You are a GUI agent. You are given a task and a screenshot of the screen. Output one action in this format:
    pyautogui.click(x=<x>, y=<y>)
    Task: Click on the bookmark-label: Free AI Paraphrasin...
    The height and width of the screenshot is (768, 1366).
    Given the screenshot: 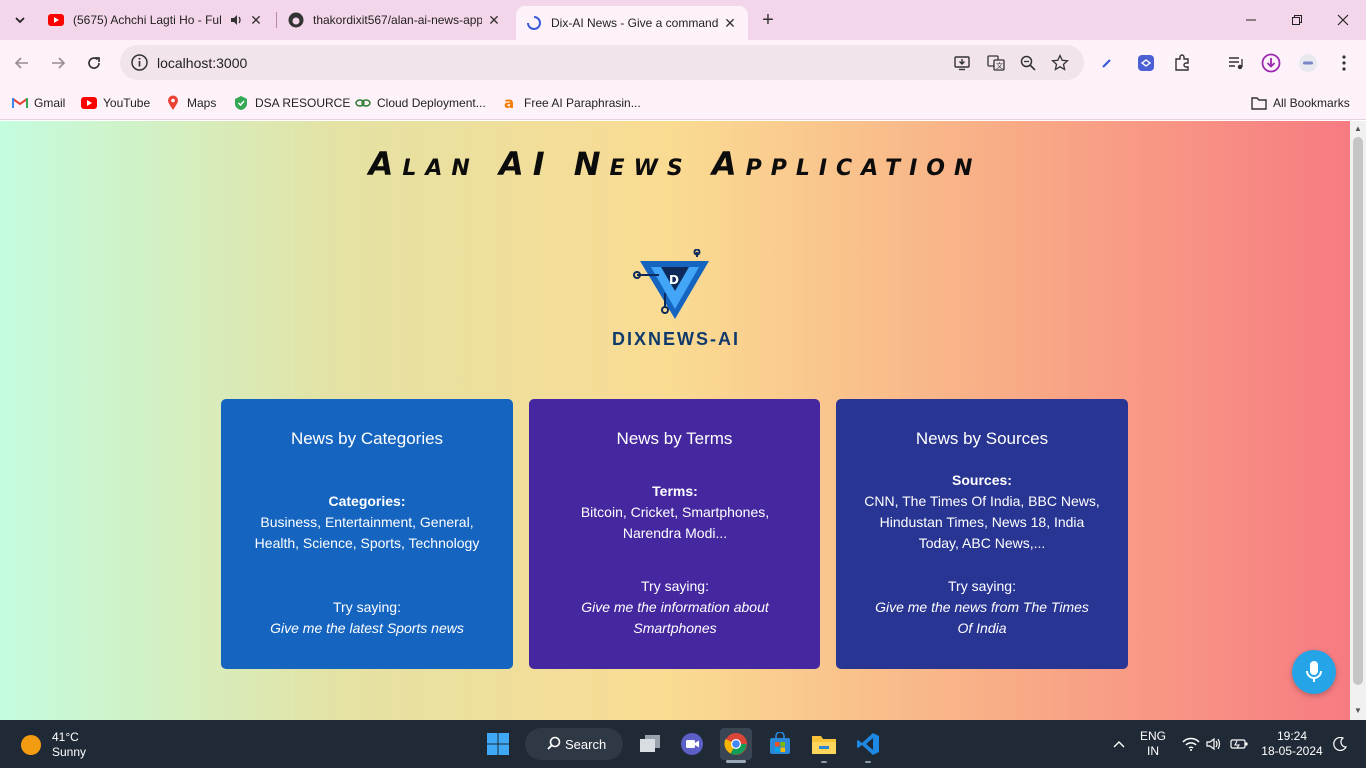 What is the action you would take?
    pyautogui.click(x=582, y=103)
    